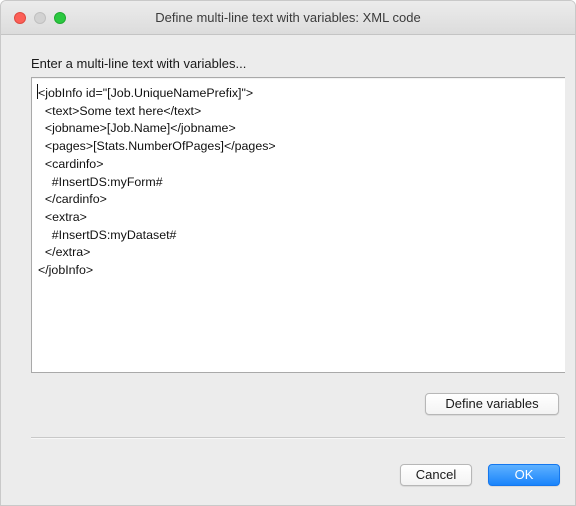  What do you see at coordinates (100, 181) in the screenshot?
I see `code-line: #InsertDS:myForm#` at bounding box center [100, 181].